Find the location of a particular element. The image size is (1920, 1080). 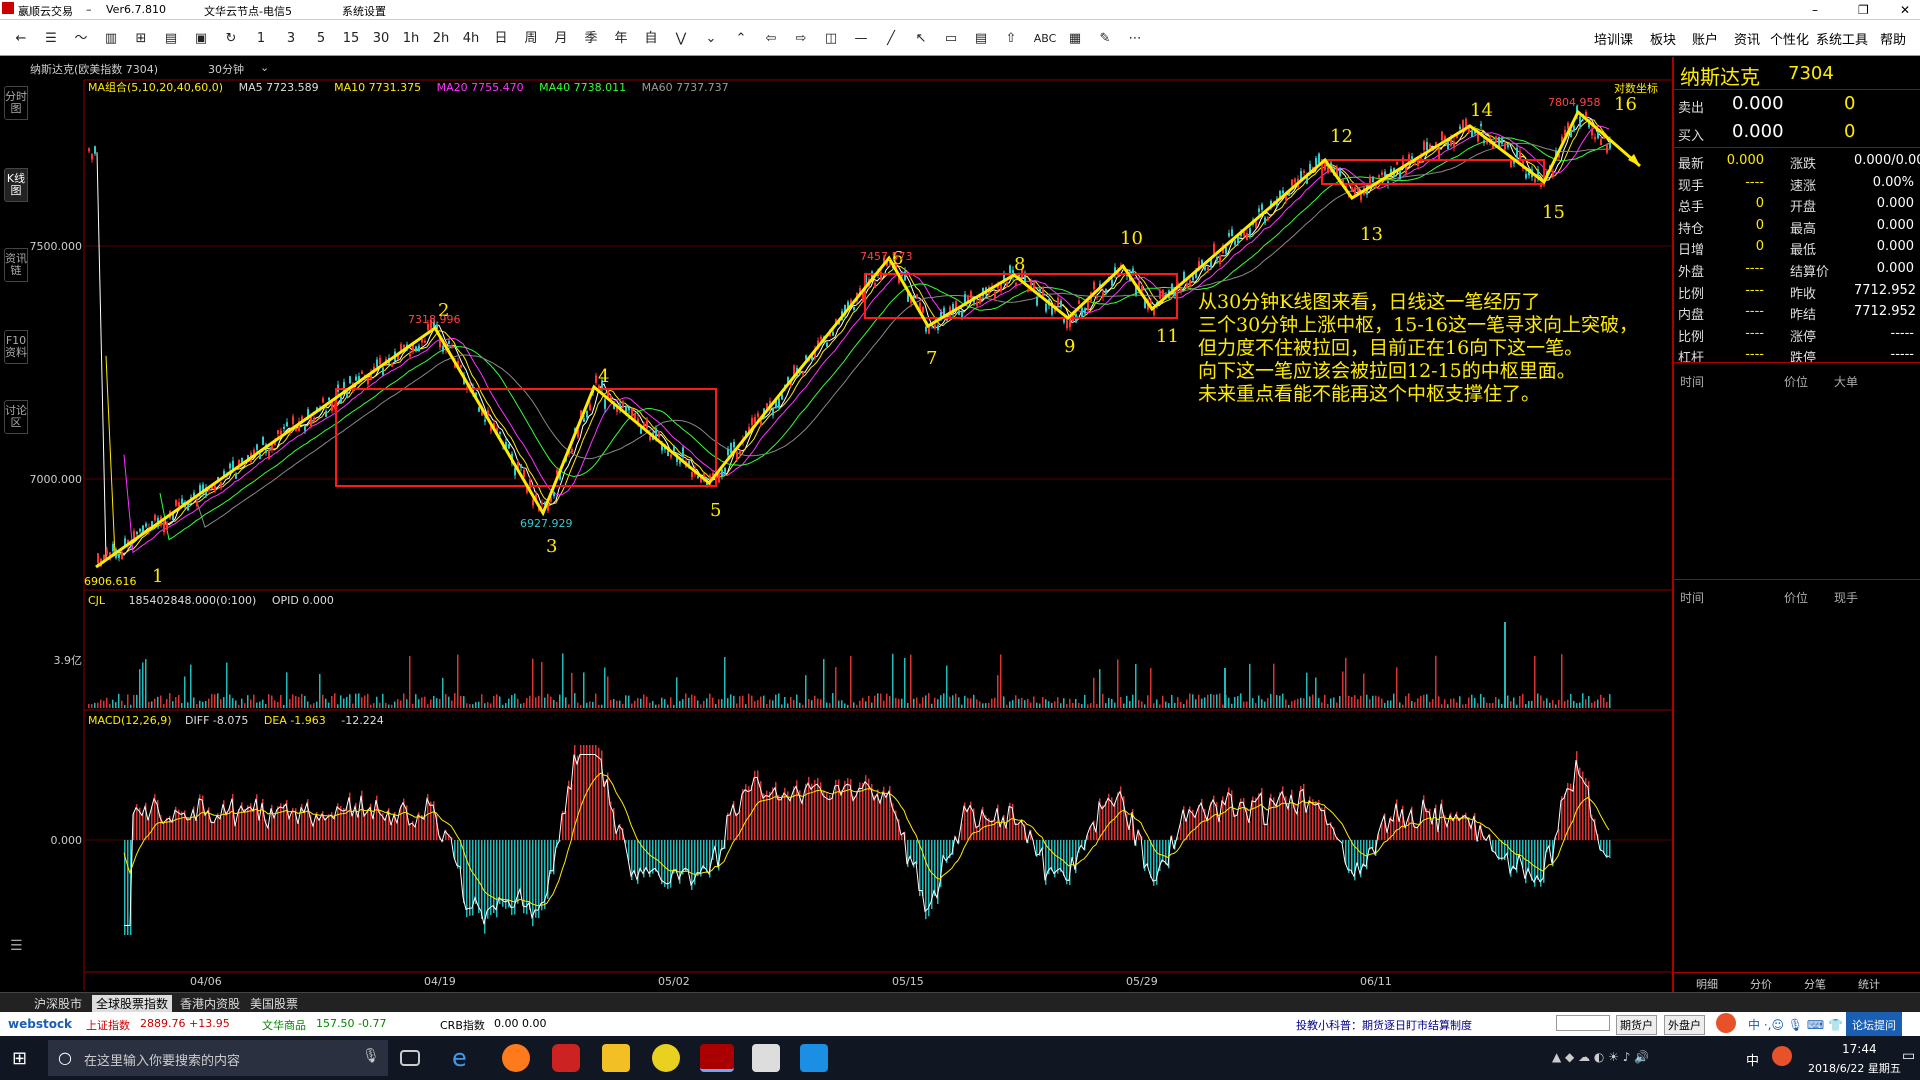

tab-cn-stocks: 沪深股市 is located at coordinates (58, 1003).